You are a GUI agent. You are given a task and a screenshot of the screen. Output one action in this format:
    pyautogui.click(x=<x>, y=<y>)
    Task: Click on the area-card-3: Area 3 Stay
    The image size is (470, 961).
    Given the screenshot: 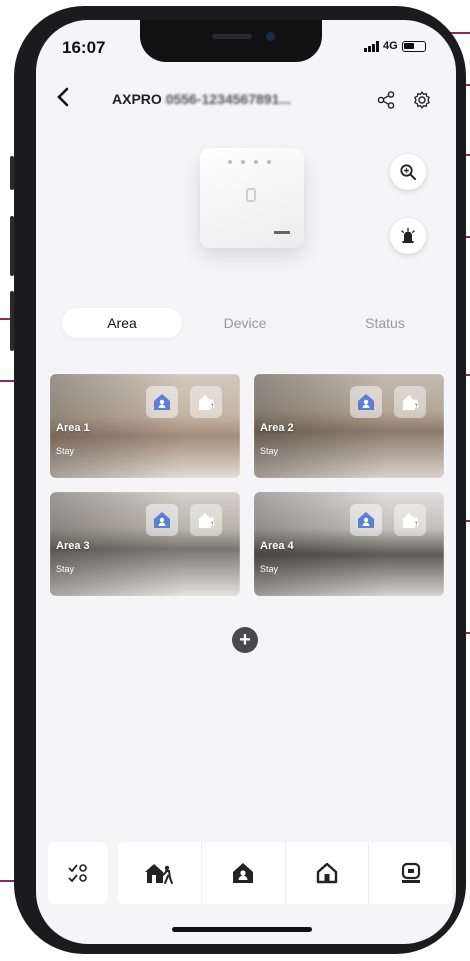 What is the action you would take?
    pyautogui.click(x=145, y=544)
    